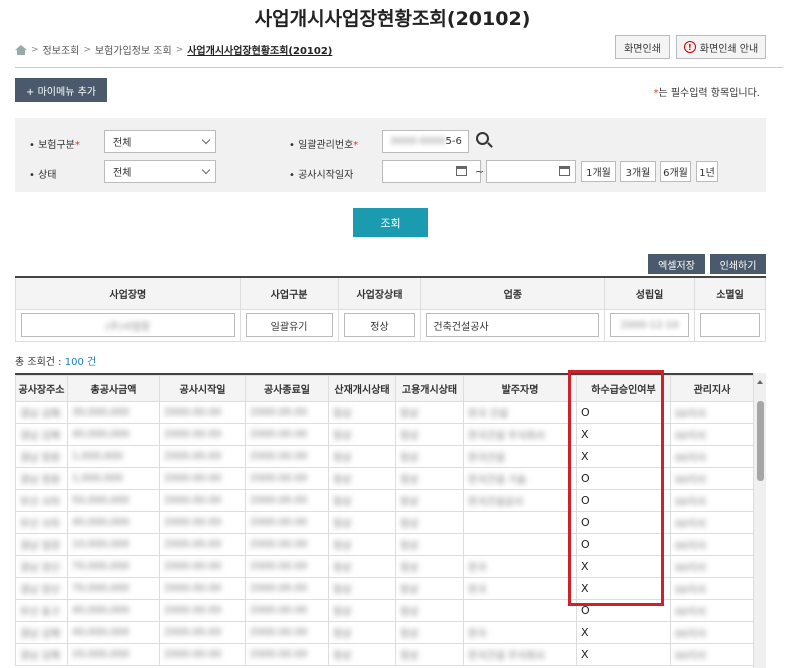 This screenshot has height=668, width=800. Describe the element at coordinates (520, 478) in the screenshot. I see `table-cell: 한국건설 기술` at that location.